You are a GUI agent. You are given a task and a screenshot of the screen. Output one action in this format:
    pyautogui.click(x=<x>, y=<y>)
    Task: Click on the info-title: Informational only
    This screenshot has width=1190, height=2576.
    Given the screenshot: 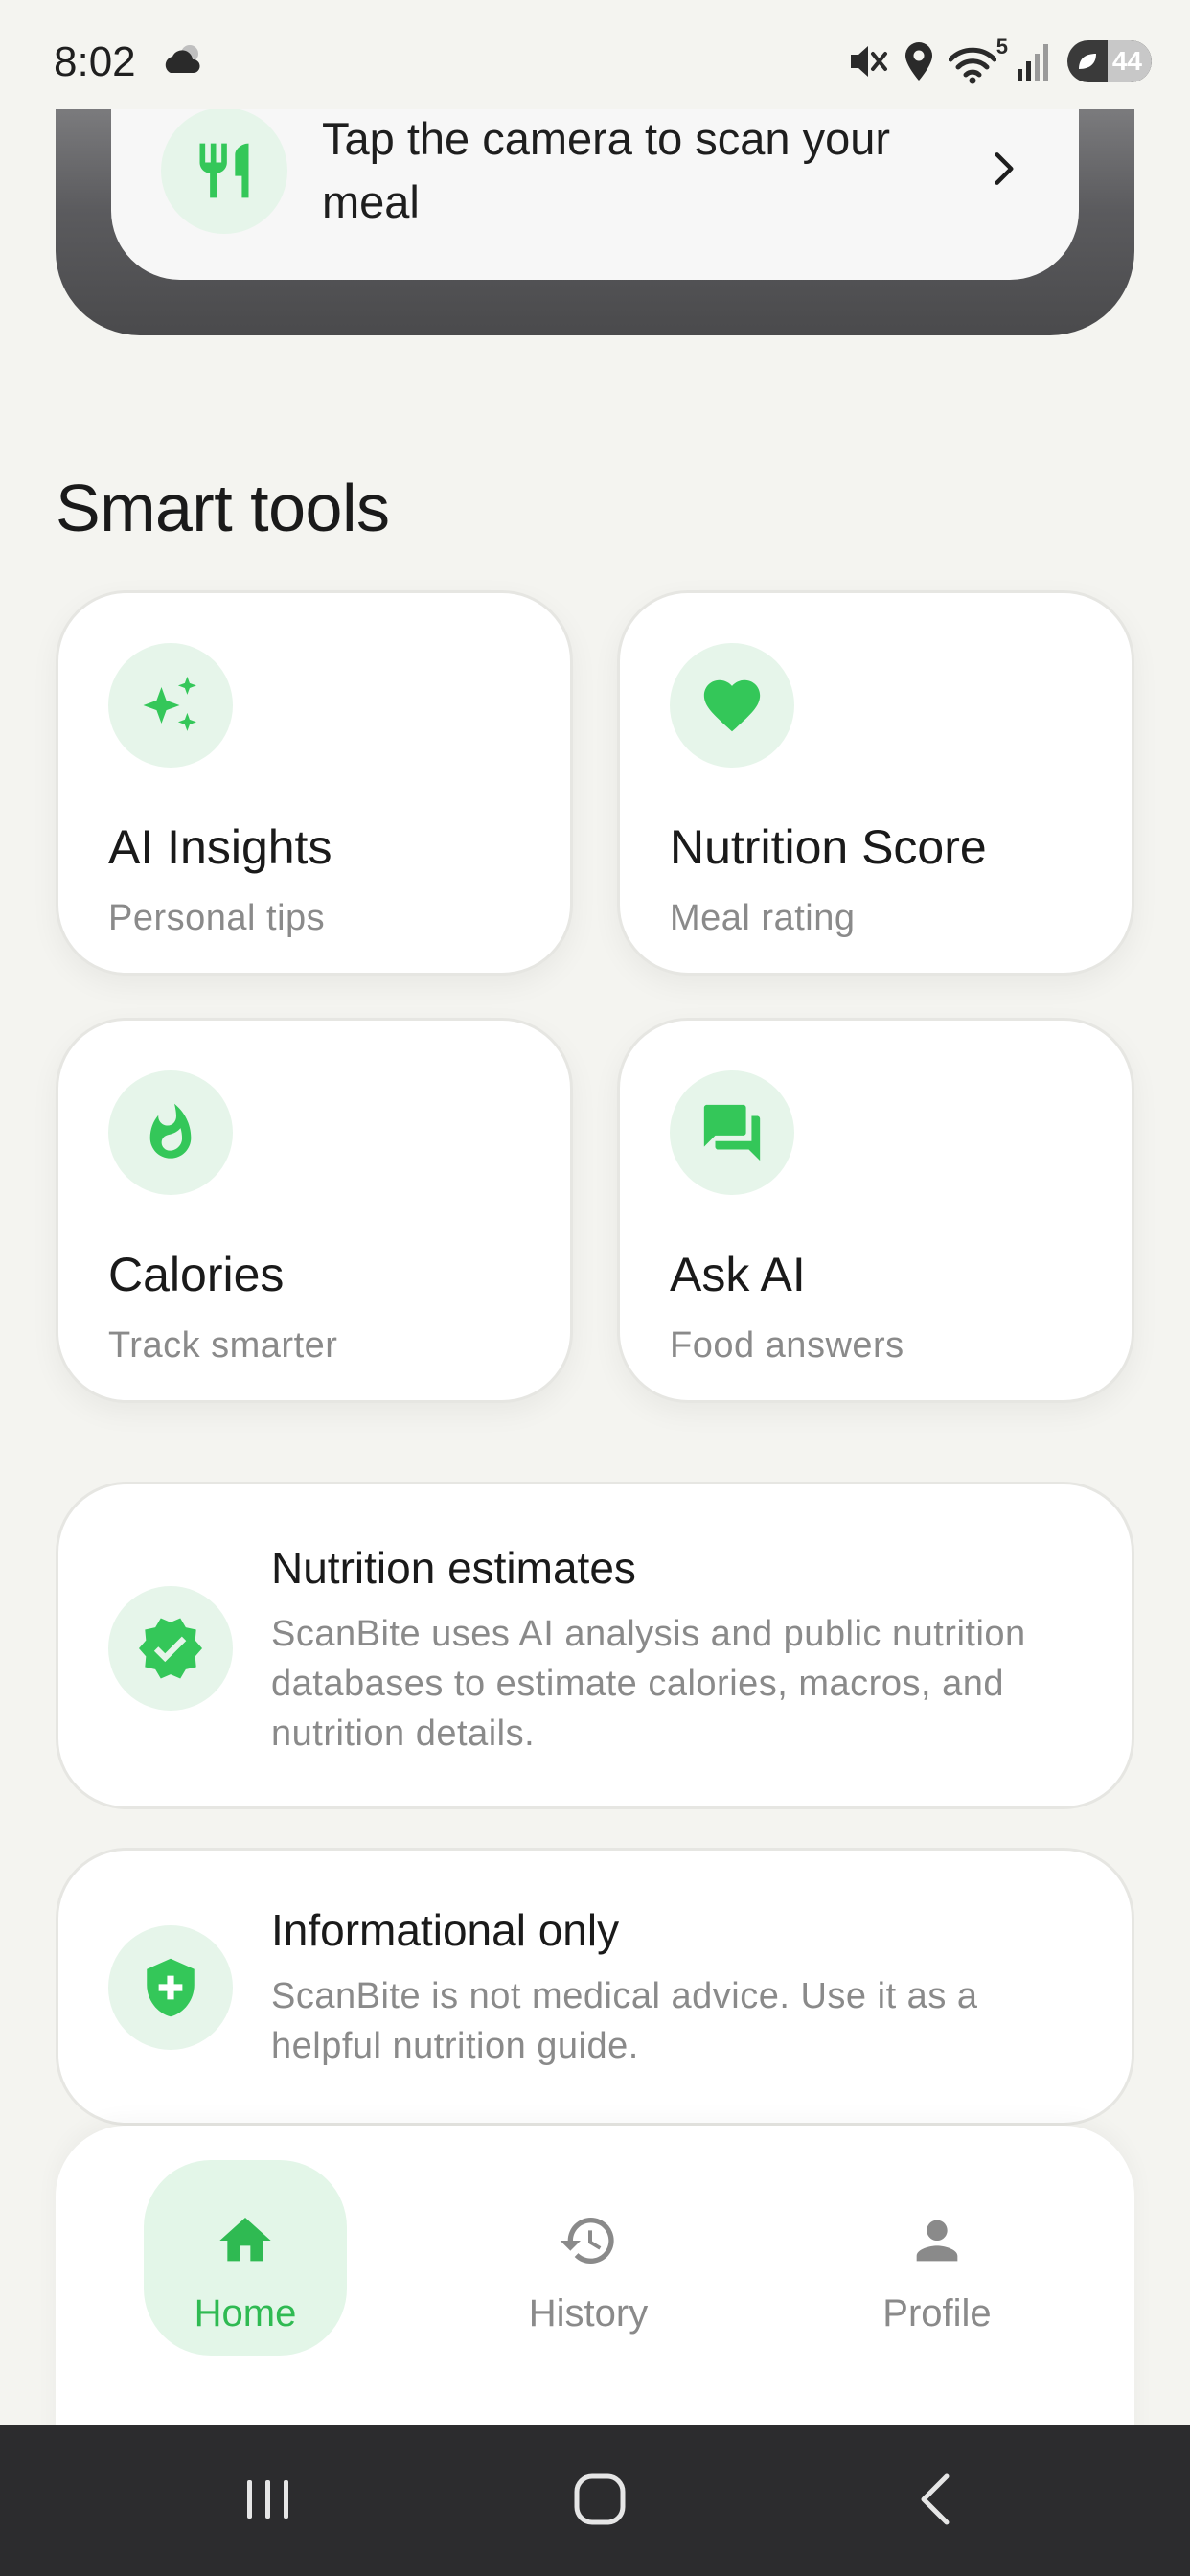 What is the action you would take?
    pyautogui.click(x=445, y=1930)
    